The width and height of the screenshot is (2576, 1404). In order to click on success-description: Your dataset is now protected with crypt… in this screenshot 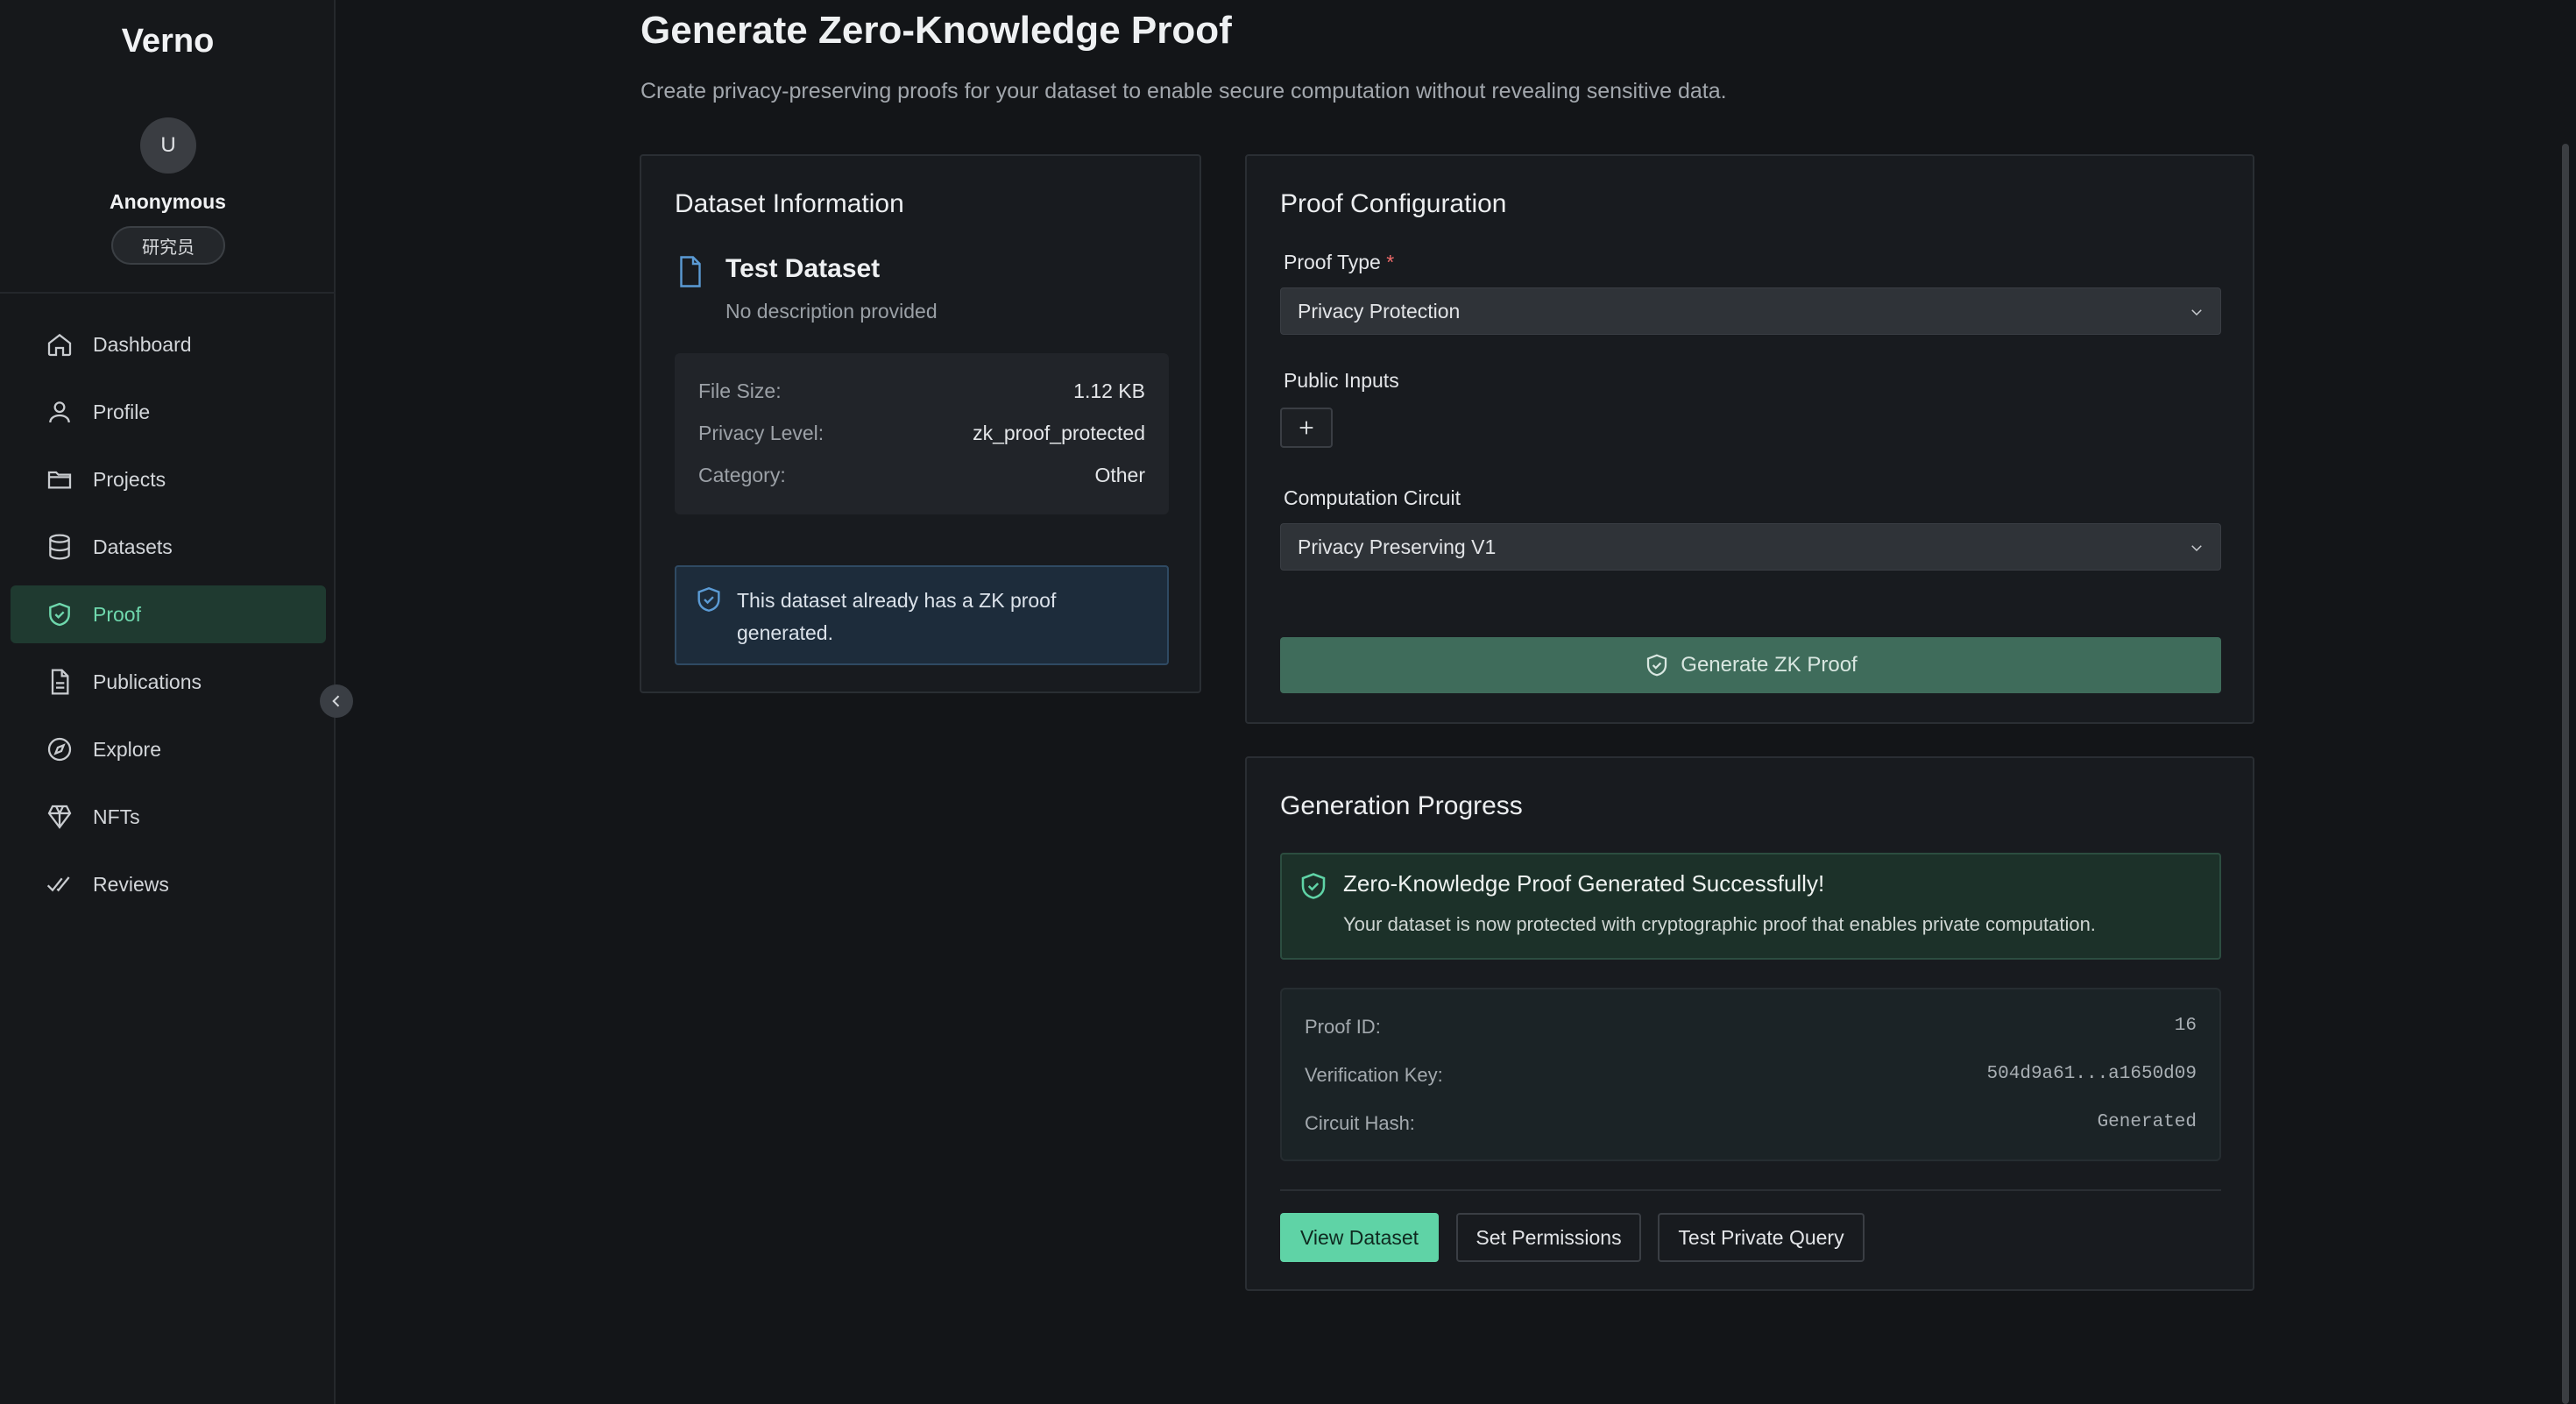, I will do `click(1719, 924)`.